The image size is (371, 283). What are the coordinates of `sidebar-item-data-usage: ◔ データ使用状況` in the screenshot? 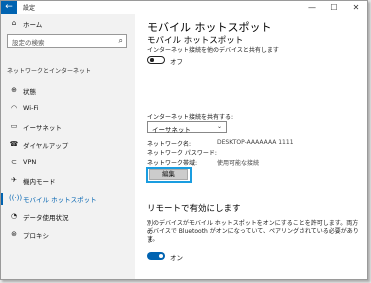 It's located at (68, 217).